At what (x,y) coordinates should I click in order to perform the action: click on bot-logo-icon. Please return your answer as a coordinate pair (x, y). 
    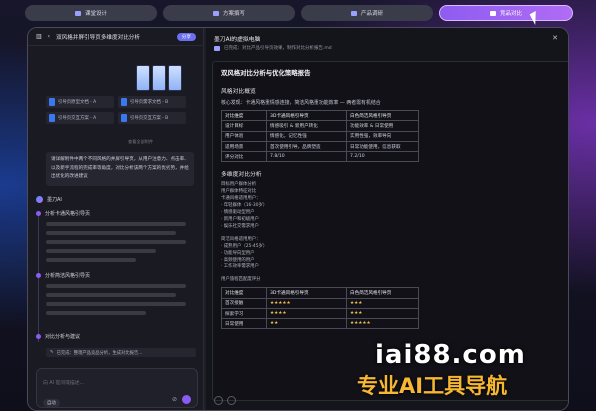
    Looking at the image, I should click on (39, 199).